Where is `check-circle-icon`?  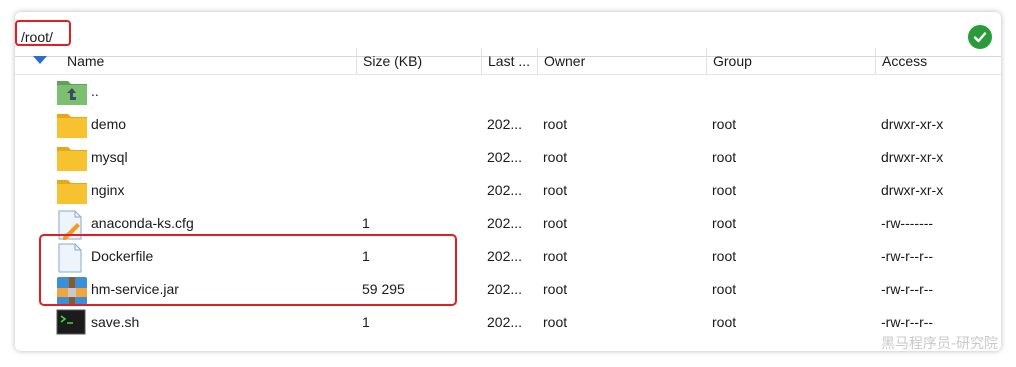
check-circle-icon is located at coordinates (980, 37).